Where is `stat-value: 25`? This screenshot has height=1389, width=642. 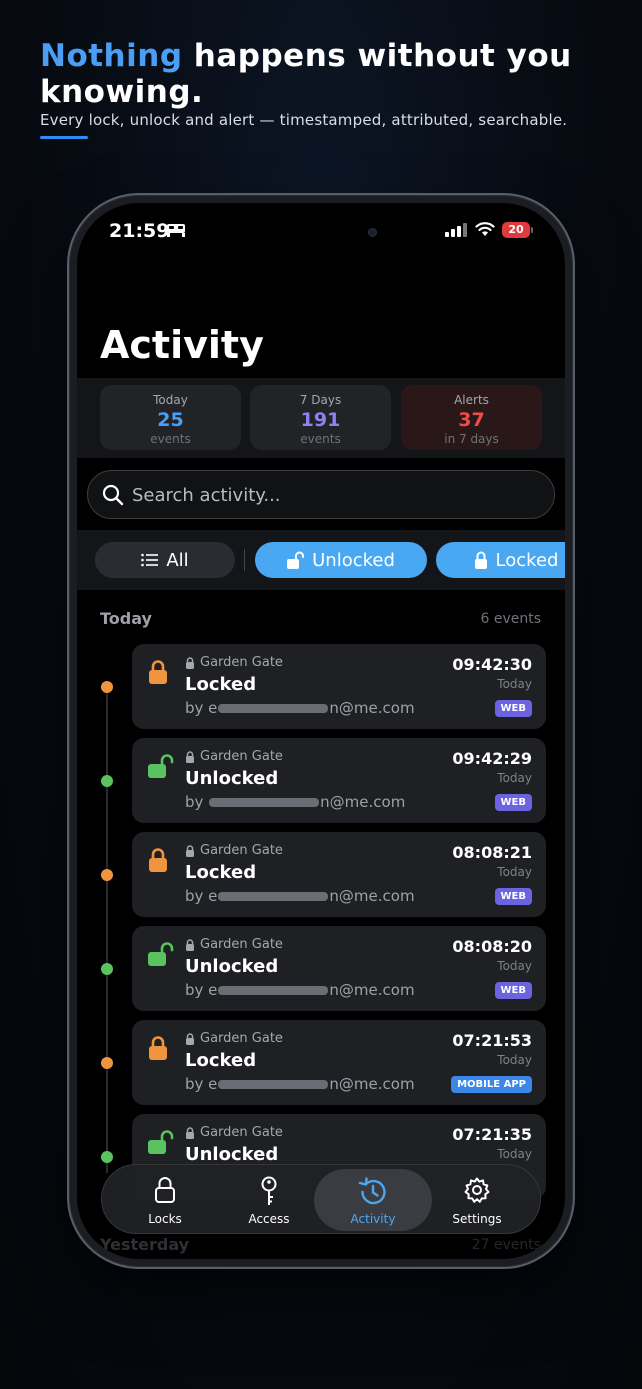 stat-value: 25 is located at coordinates (170, 420).